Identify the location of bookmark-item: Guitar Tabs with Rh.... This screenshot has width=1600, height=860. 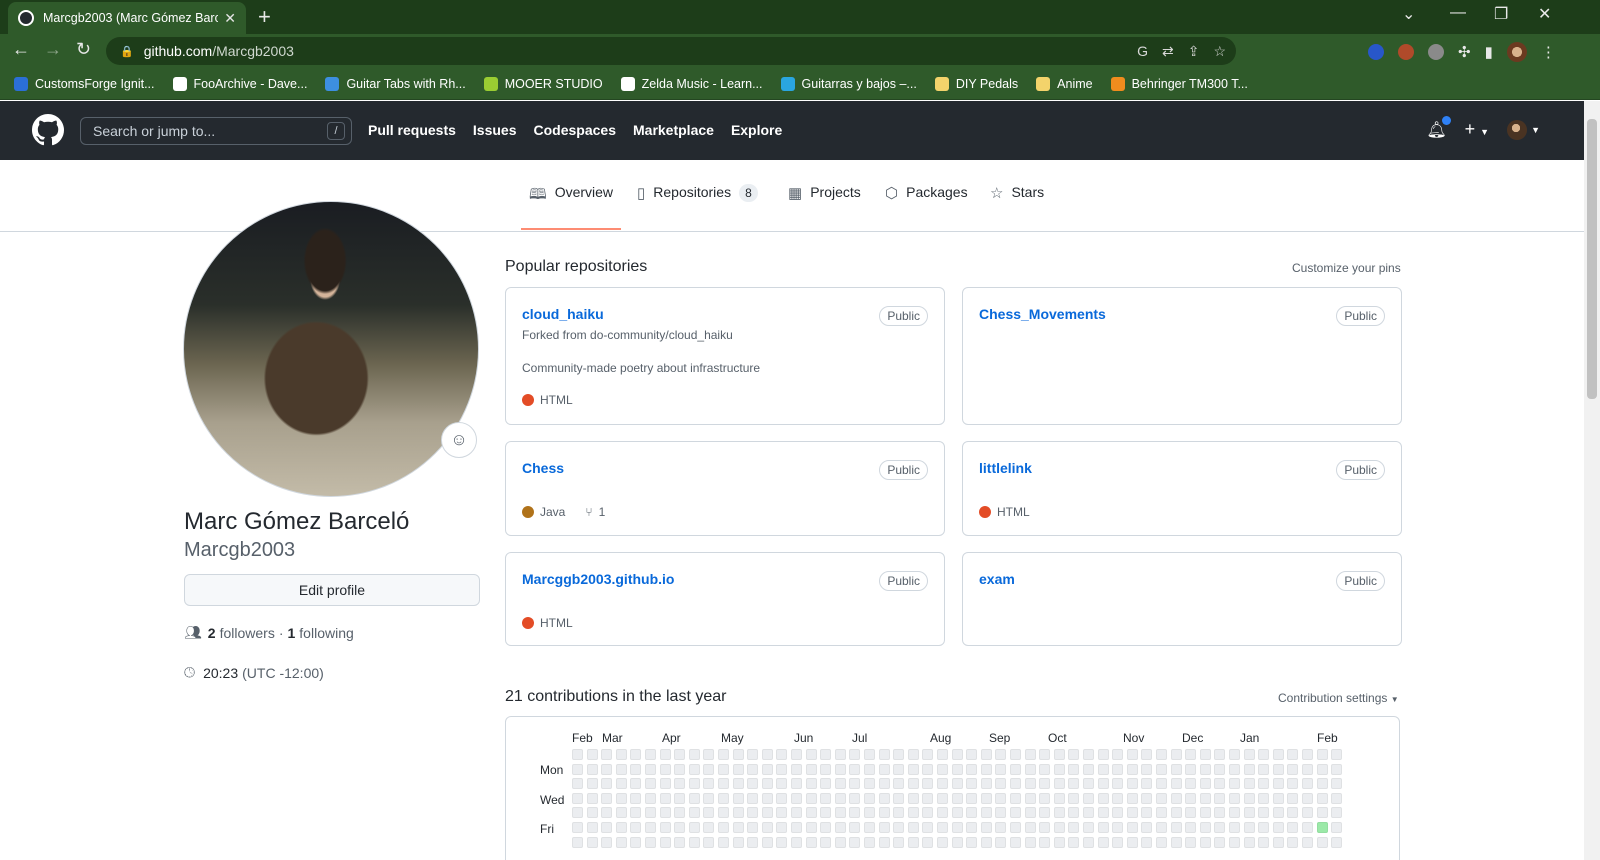
(395, 83).